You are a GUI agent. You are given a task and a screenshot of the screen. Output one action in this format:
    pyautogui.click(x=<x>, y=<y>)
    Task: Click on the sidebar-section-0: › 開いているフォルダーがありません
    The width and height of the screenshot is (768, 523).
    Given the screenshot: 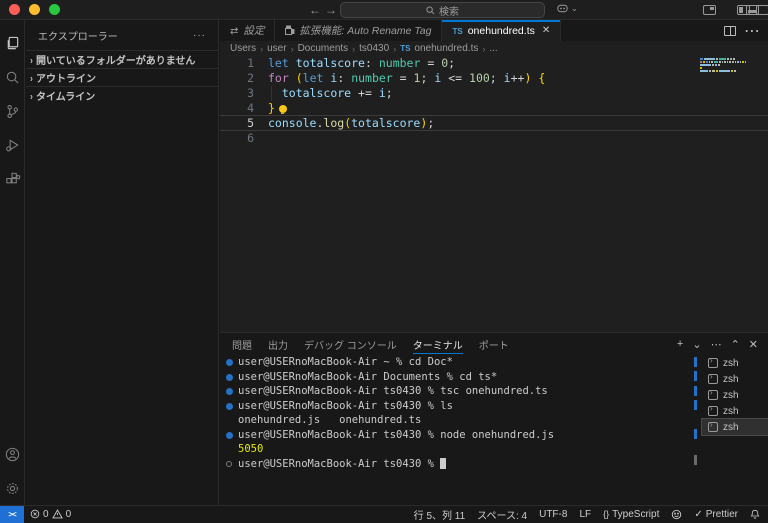 What is the action you would take?
    pyautogui.click(x=122, y=59)
    